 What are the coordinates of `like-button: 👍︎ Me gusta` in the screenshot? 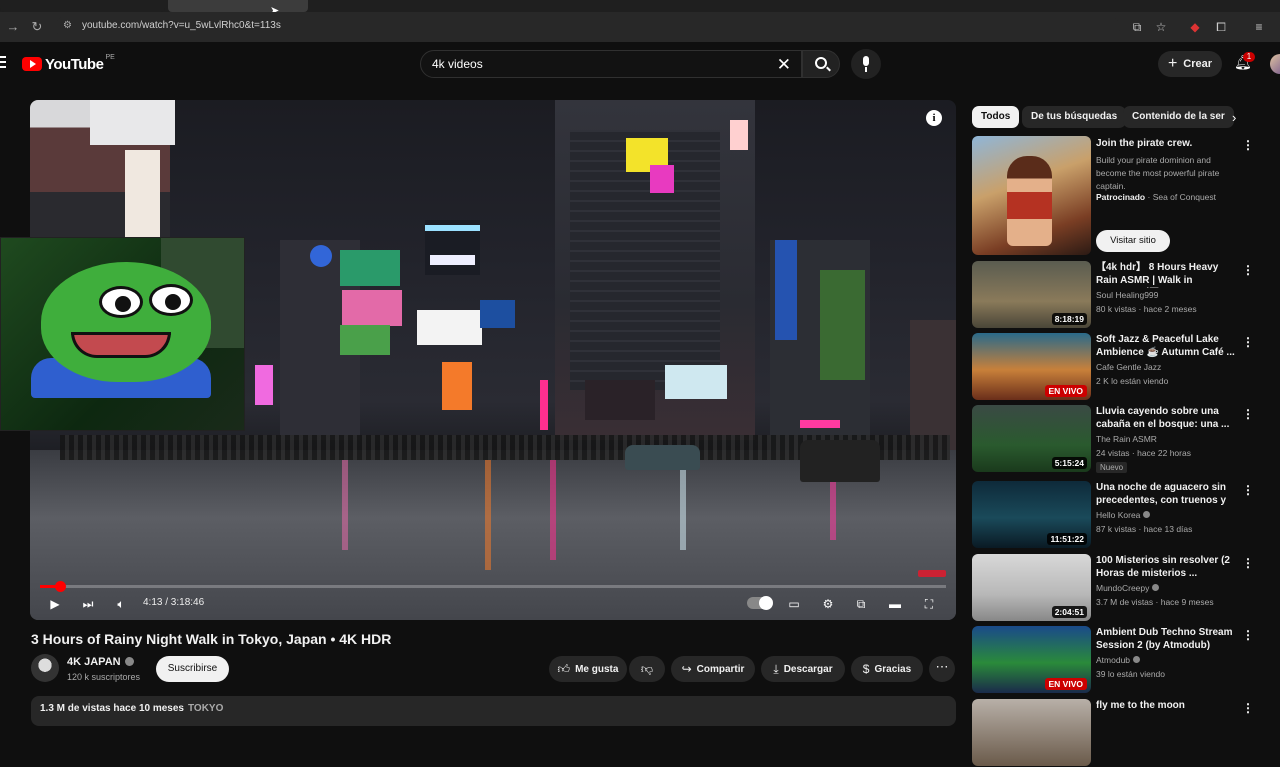 It's located at (588, 669).